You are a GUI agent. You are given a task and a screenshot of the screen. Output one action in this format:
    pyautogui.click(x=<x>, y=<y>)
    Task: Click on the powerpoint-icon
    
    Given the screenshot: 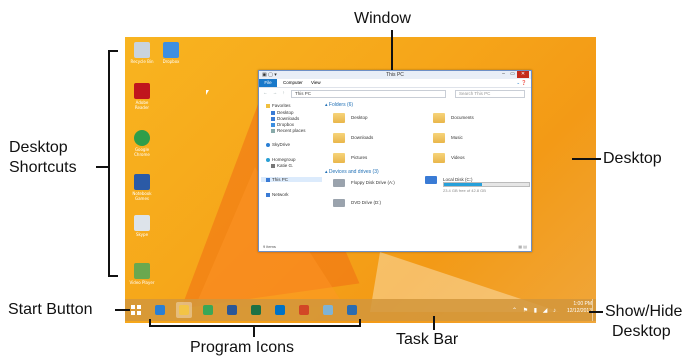 What is the action you would take?
    pyautogui.click(x=304, y=310)
    